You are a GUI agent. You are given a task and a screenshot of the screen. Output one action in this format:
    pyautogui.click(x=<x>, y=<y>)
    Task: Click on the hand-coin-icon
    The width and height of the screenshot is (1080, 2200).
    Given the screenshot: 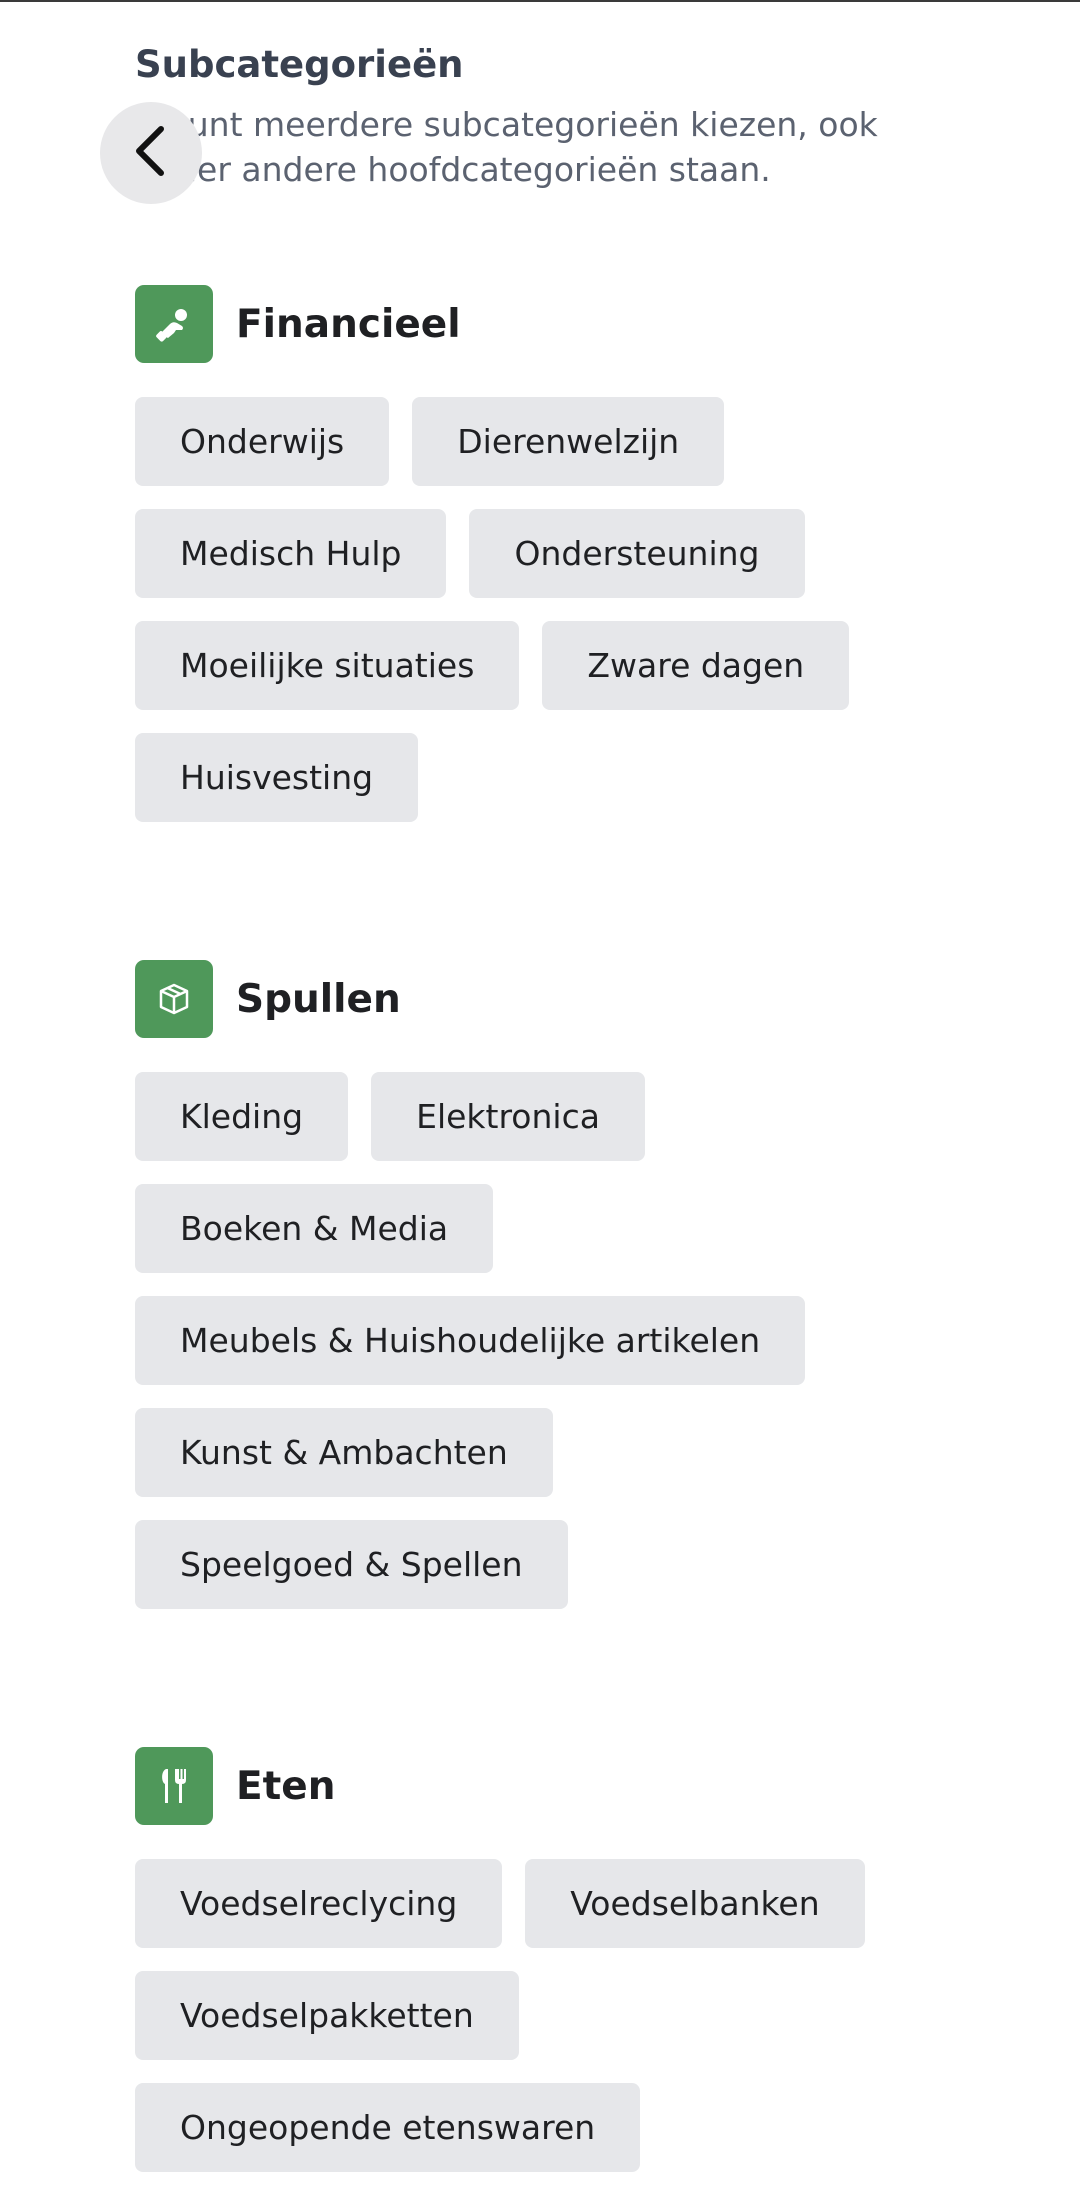 What is the action you would take?
    pyautogui.click(x=174, y=324)
    